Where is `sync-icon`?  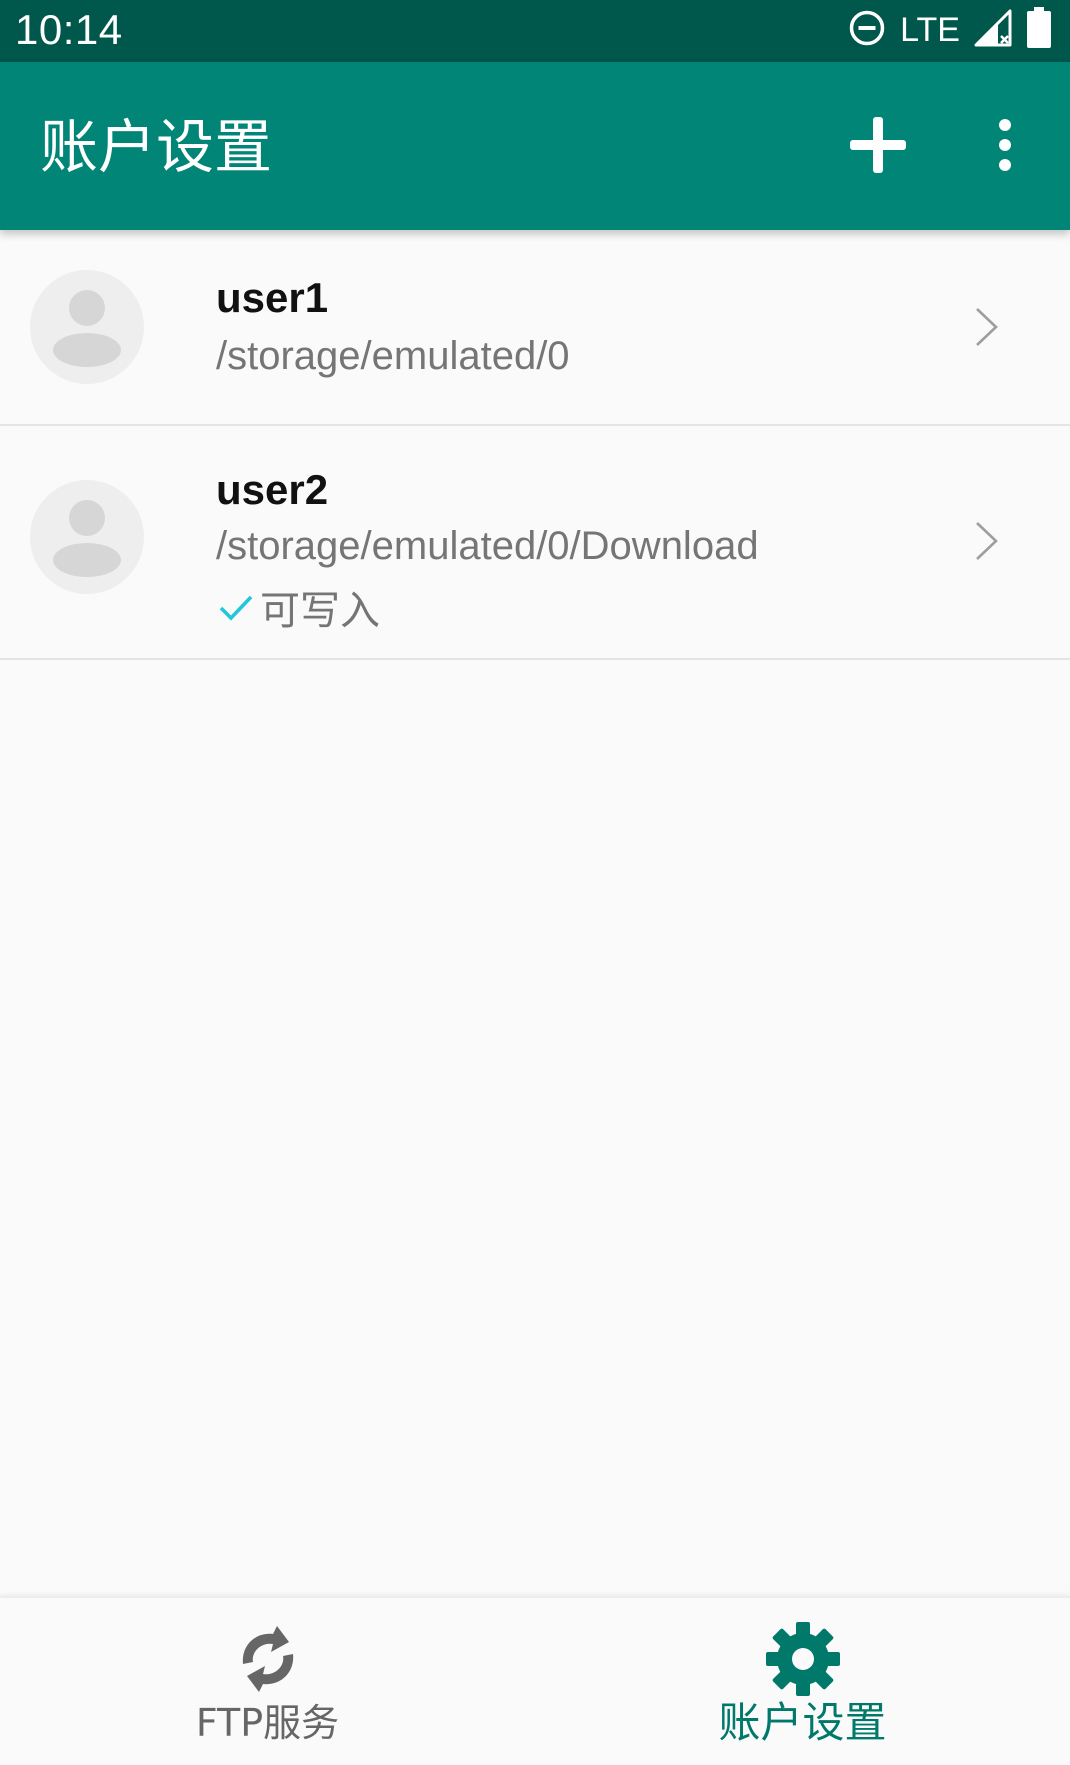
sync-icon is located at coordinates (267, 1659).